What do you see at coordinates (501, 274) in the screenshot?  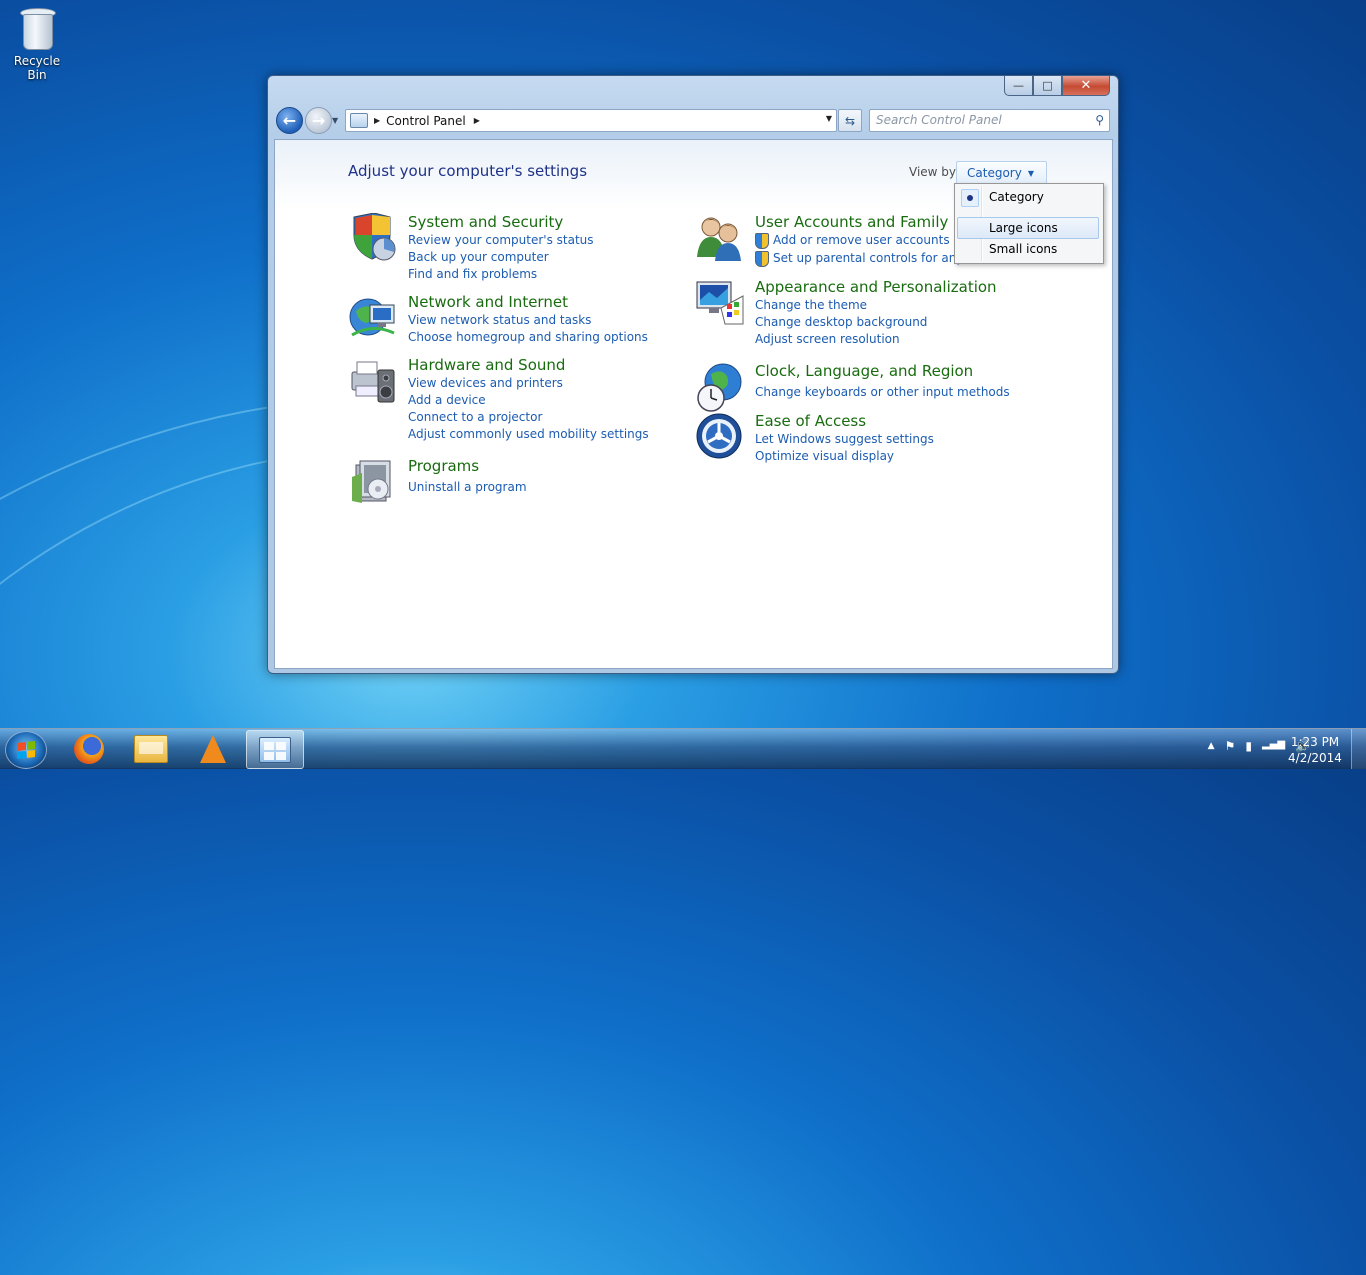 I see `category-link: Find and fix problems` at bounding box center [501, 274].